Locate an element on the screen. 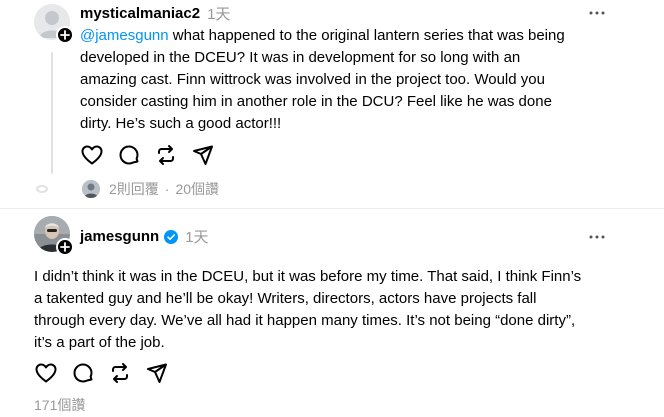 Image resolution: width=664 pixels, height=417 pixels. post1-header: mysticalmaniac2 1天 is located at coordinates (155, 13).